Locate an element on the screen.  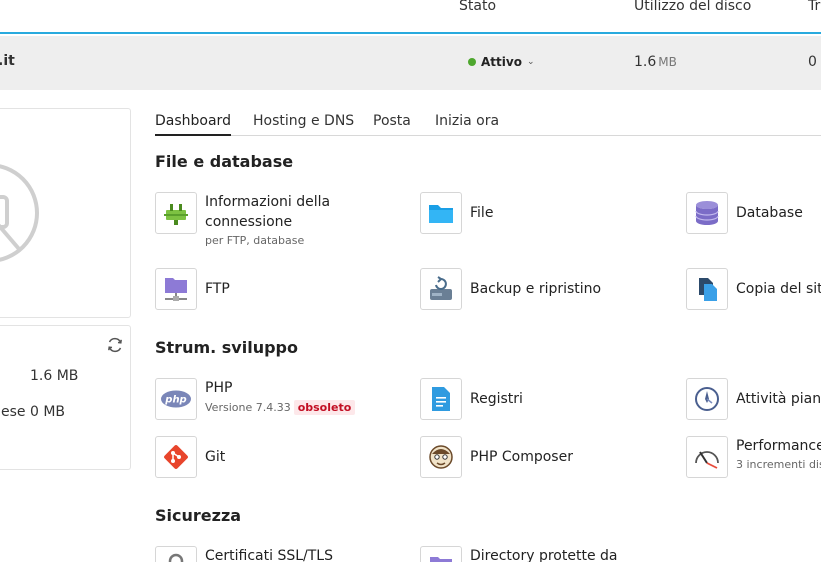
tool-subtitle: per FTP, database is located at coordinates (255, 240).